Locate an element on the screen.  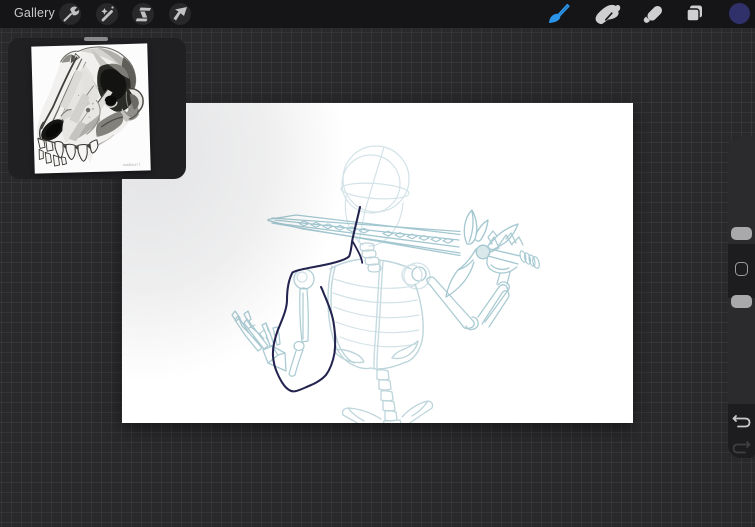
svg-text: madison f. is located at coordinates (132, 165).